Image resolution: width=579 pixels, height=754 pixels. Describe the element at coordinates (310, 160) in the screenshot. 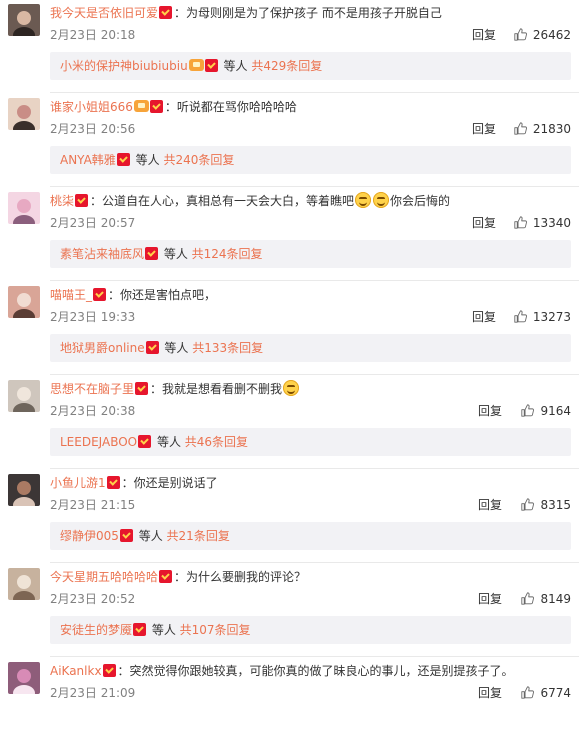

I see `sub-replies-bar: ANYA韩雅 等人 共240条回复` at that location.